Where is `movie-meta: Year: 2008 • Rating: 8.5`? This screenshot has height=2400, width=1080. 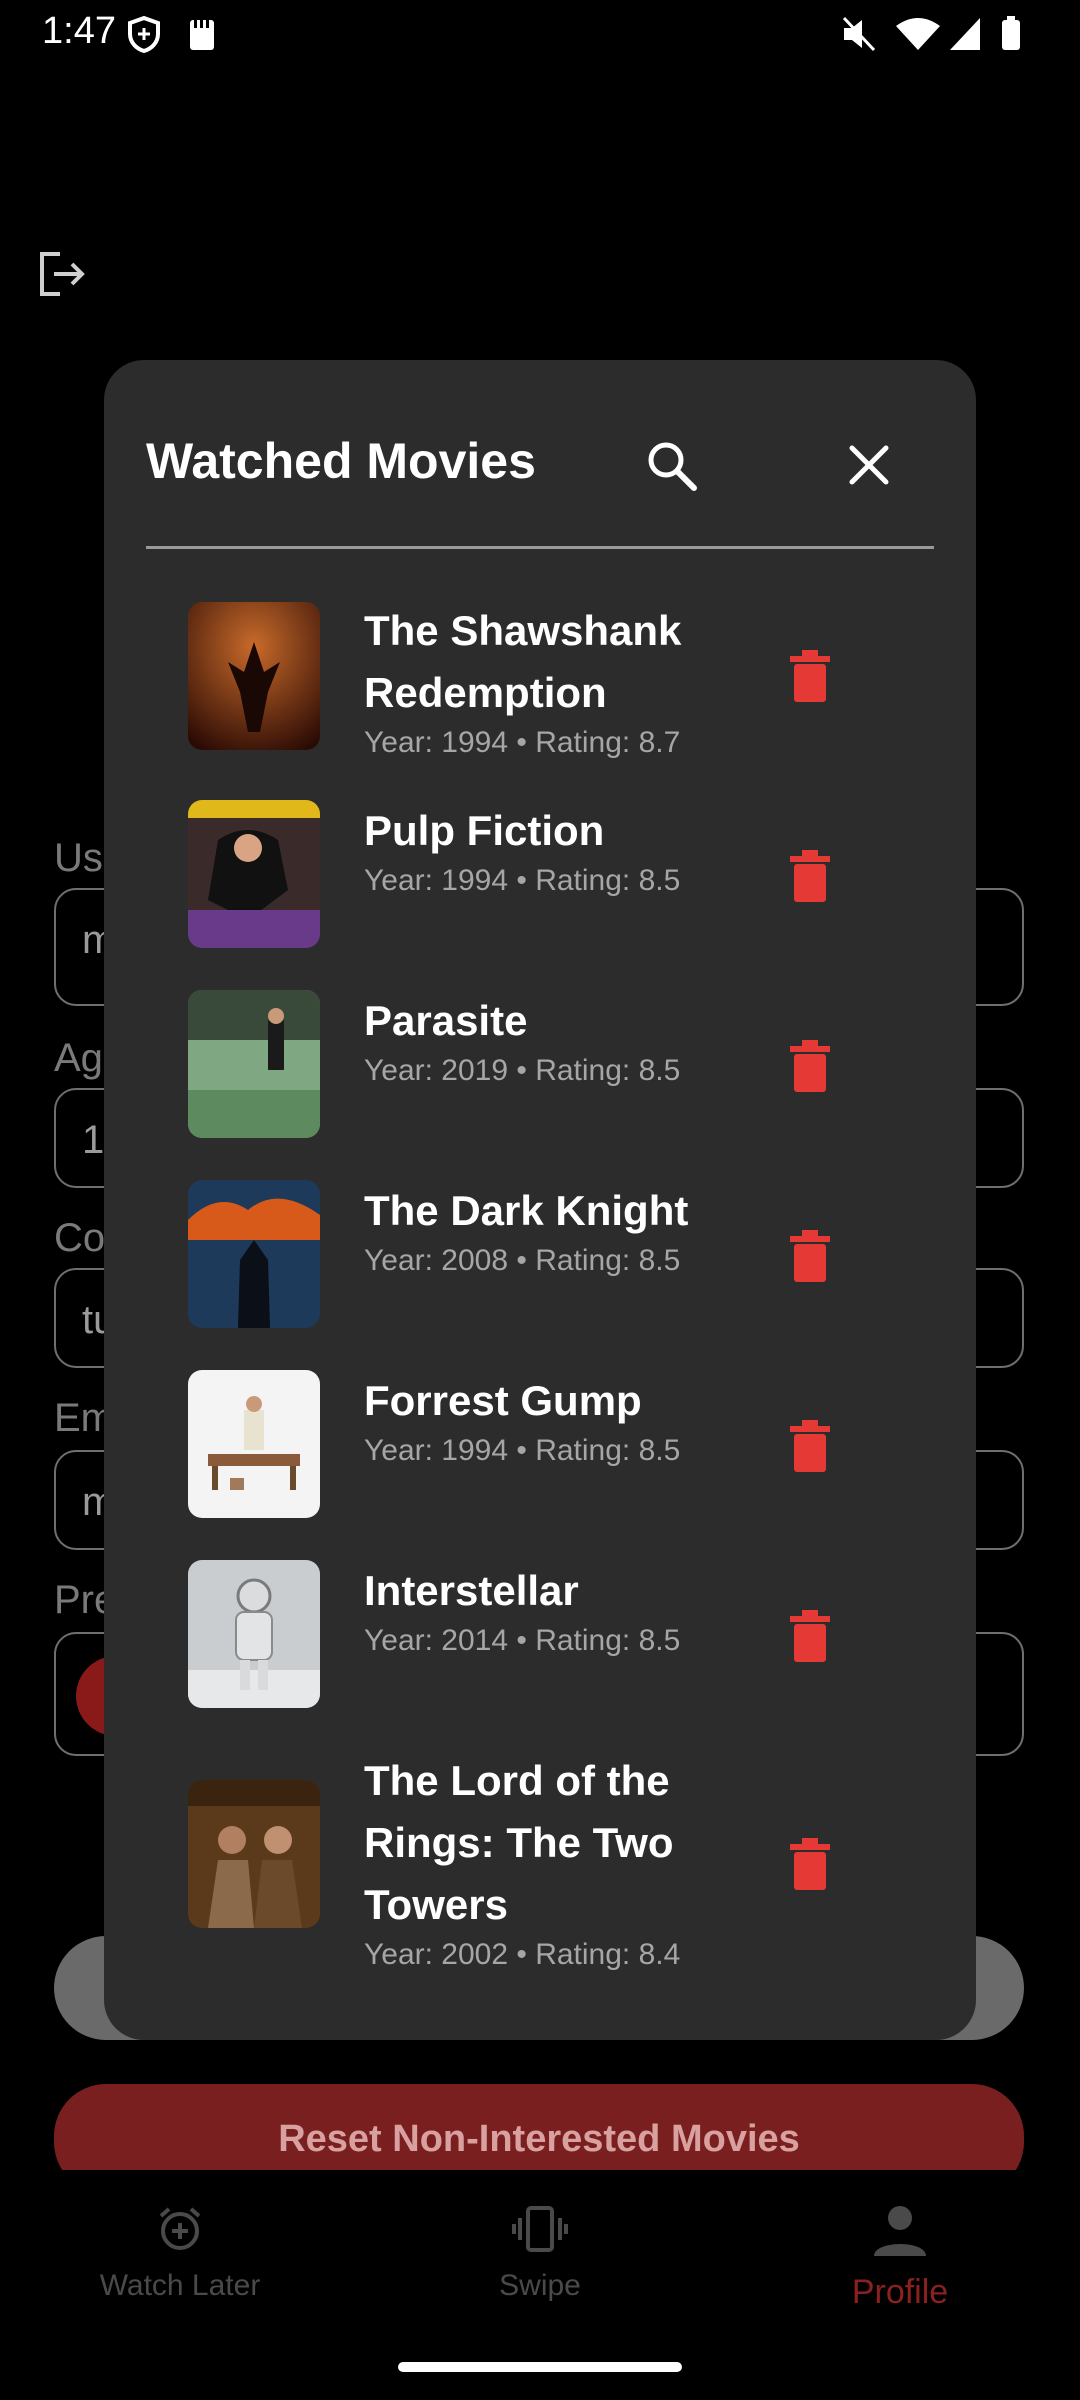 movie-meta: Year: 2008 • Rating: 8.5 is located at coordinates (522, 1260).